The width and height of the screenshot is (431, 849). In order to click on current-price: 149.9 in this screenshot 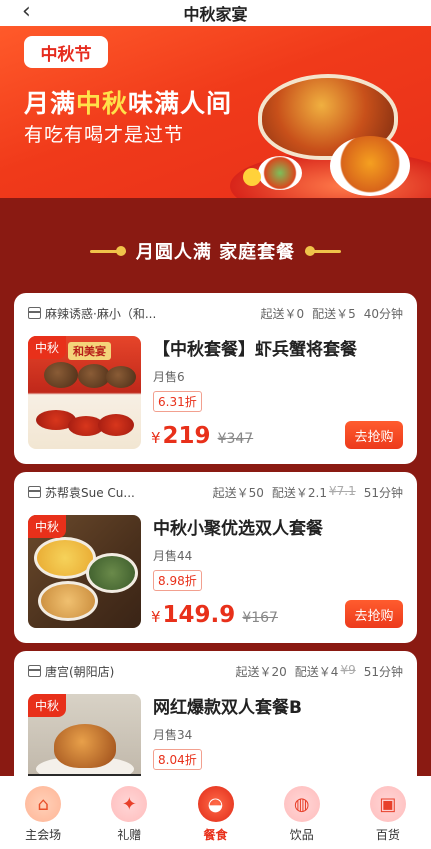, I will do `click(199, 615)`.